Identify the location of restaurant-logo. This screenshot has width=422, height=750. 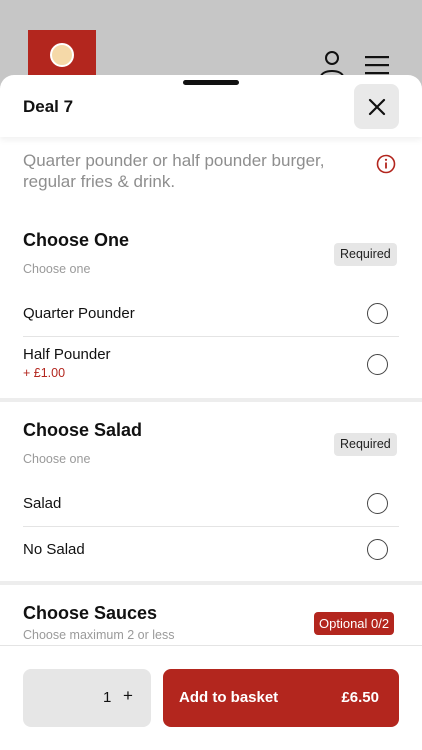
(62, 55).